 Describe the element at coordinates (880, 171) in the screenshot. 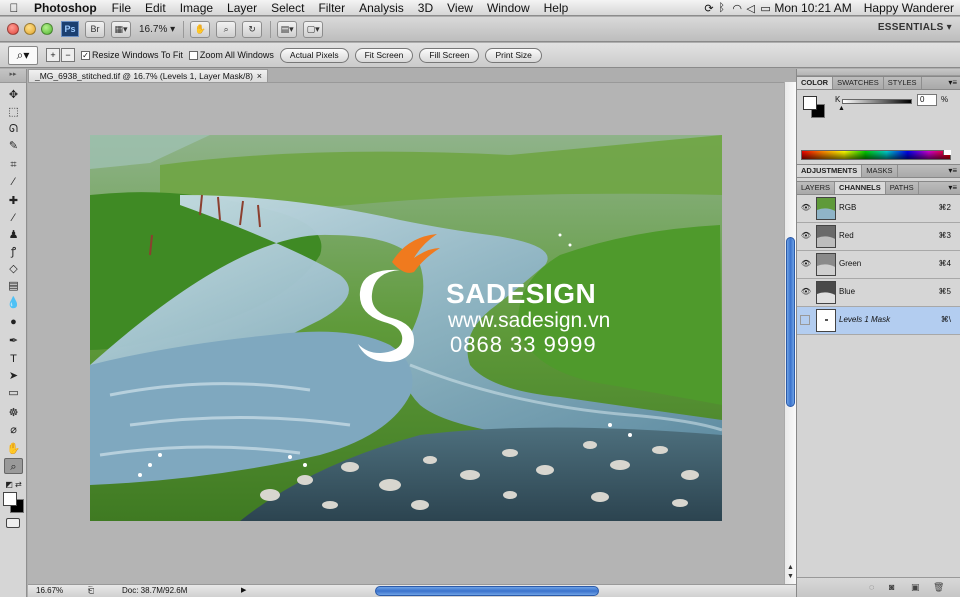

I see `tab-masks: MASKS` at that location.